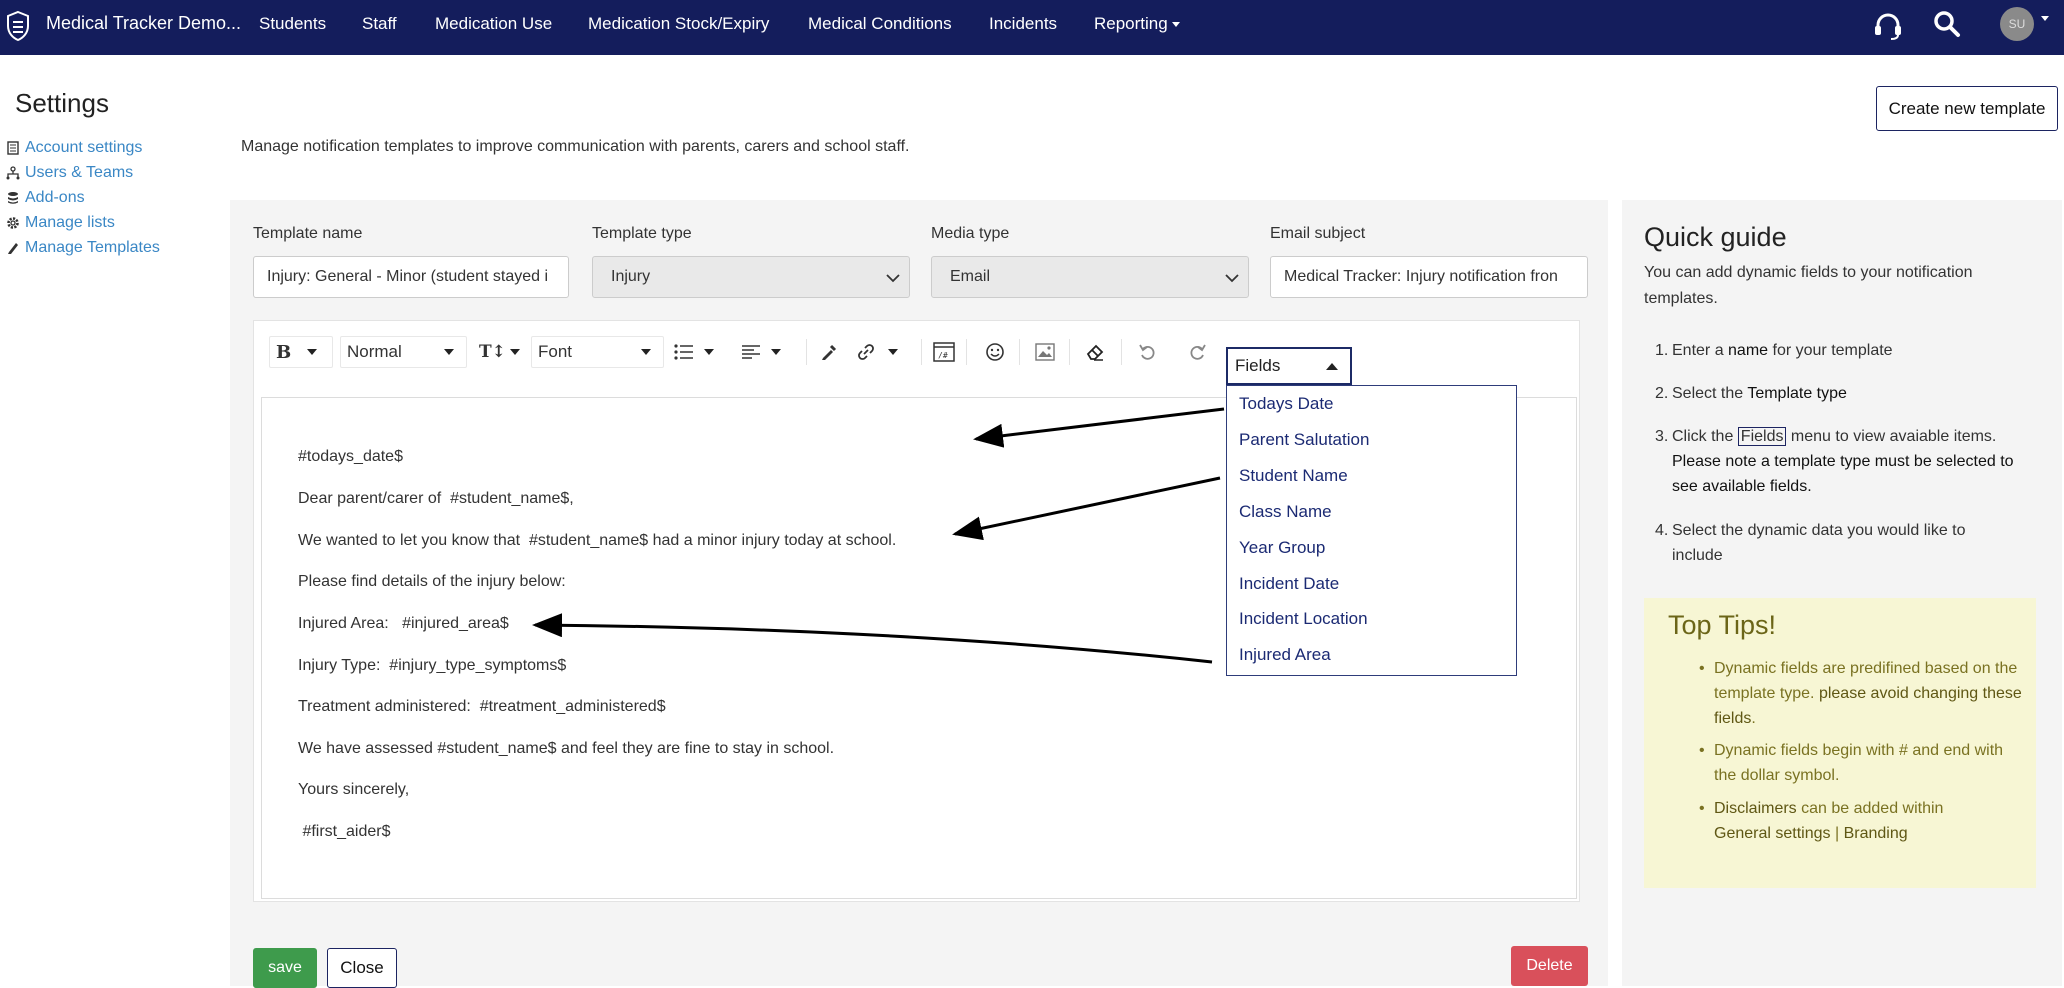  What do you see at coordinates (1772, 833) in the screenshot?
I see `general-settings-link: General settings` at bounding box center [1772, 833].